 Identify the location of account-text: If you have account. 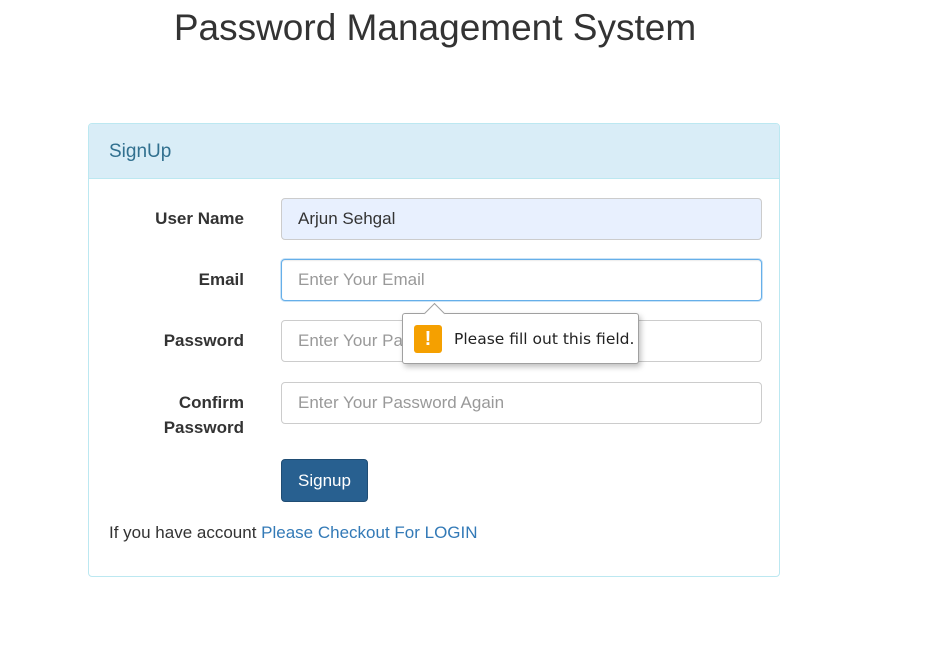
(185, 532).